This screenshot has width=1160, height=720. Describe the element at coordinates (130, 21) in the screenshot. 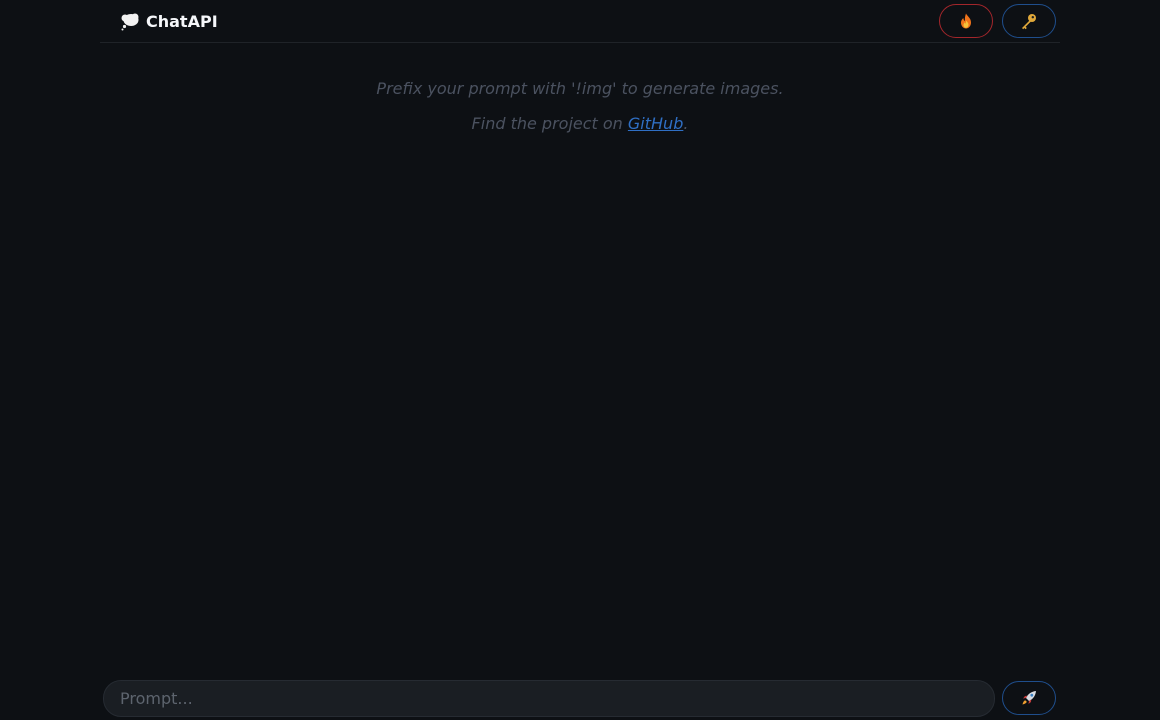

I see `thought-bubble-icon` at that location.